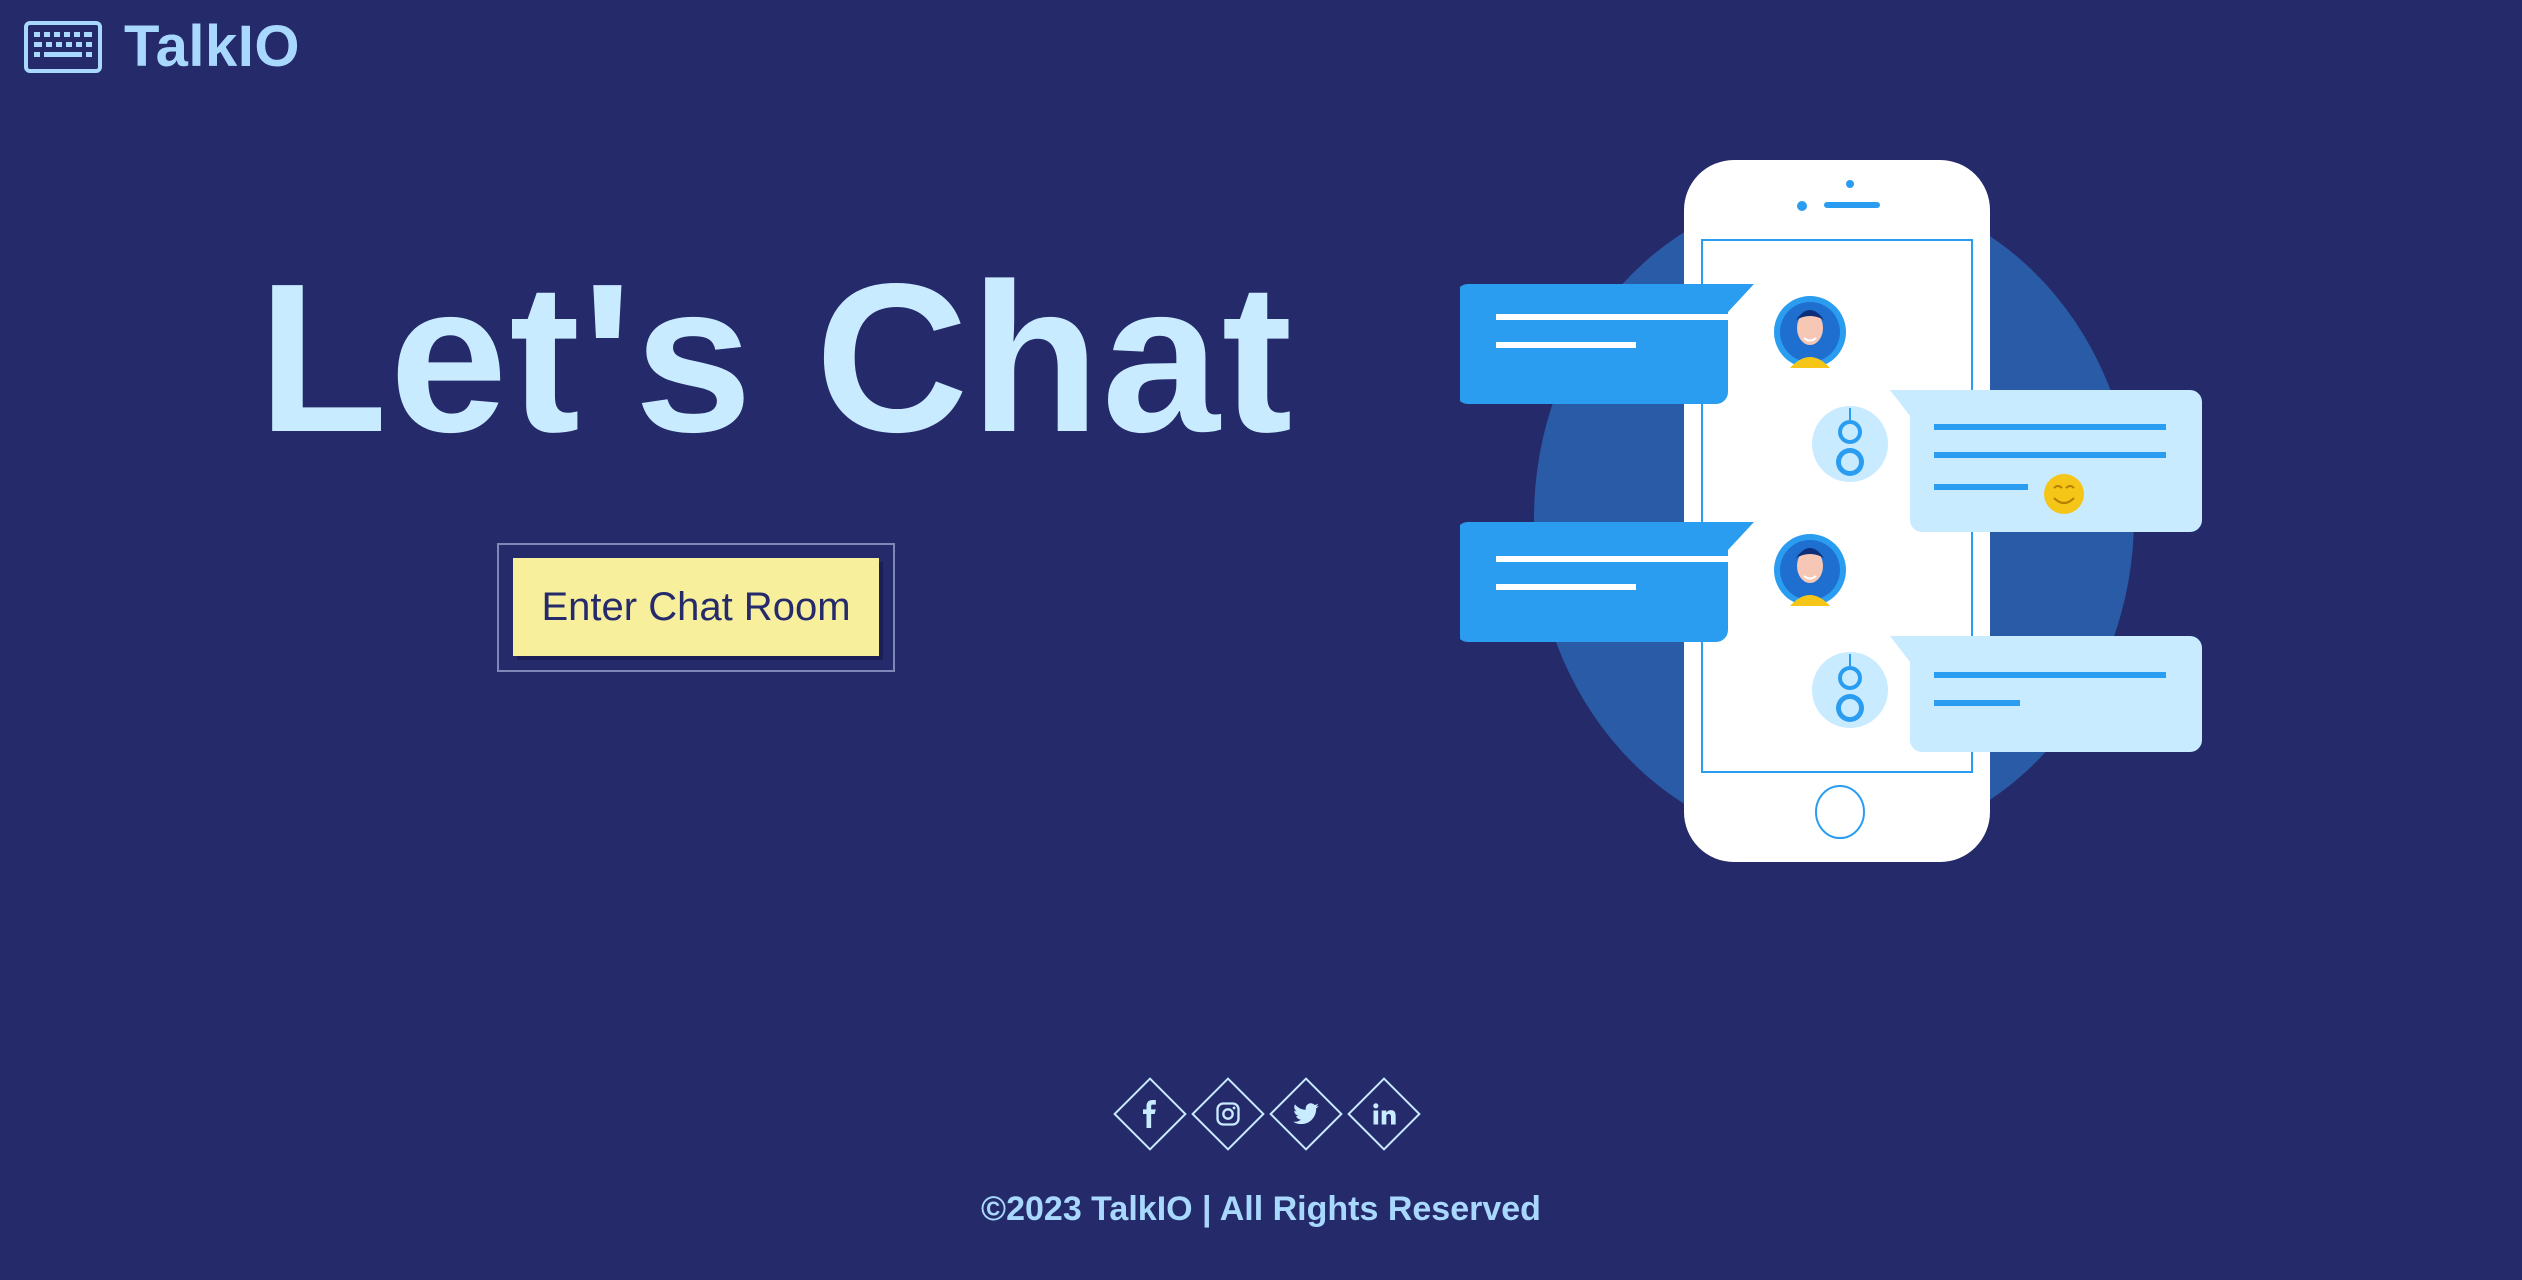 This screenshot has height=1280, width=2522. Describe the element at coordinates (776, 357) in the screenshot. I see `hero-title: Let's Chat` at that location.